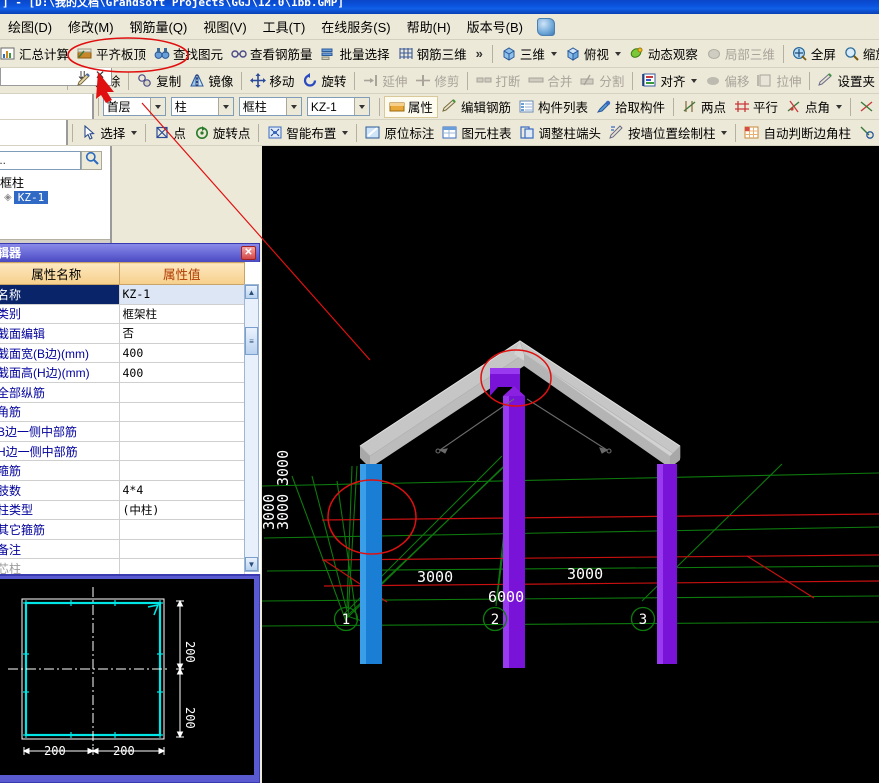 The height and width of the screenshot is (783, 879). What do you see at coordinates (55, 182) in the screenshot?
I see `tree-node-parent: 框柱` at bounding box center [55, 182].